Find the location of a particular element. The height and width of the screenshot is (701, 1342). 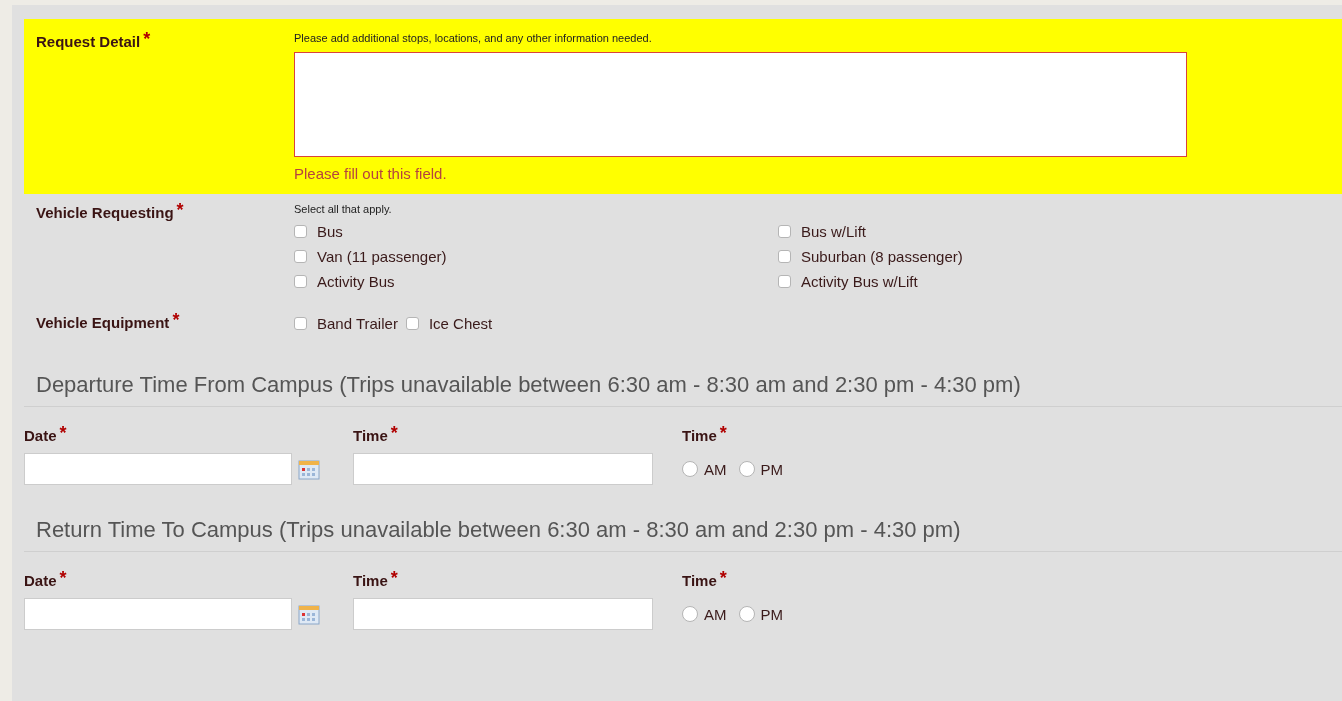

field-label: Vehicle Requesting is located at coordinates (105, 212).